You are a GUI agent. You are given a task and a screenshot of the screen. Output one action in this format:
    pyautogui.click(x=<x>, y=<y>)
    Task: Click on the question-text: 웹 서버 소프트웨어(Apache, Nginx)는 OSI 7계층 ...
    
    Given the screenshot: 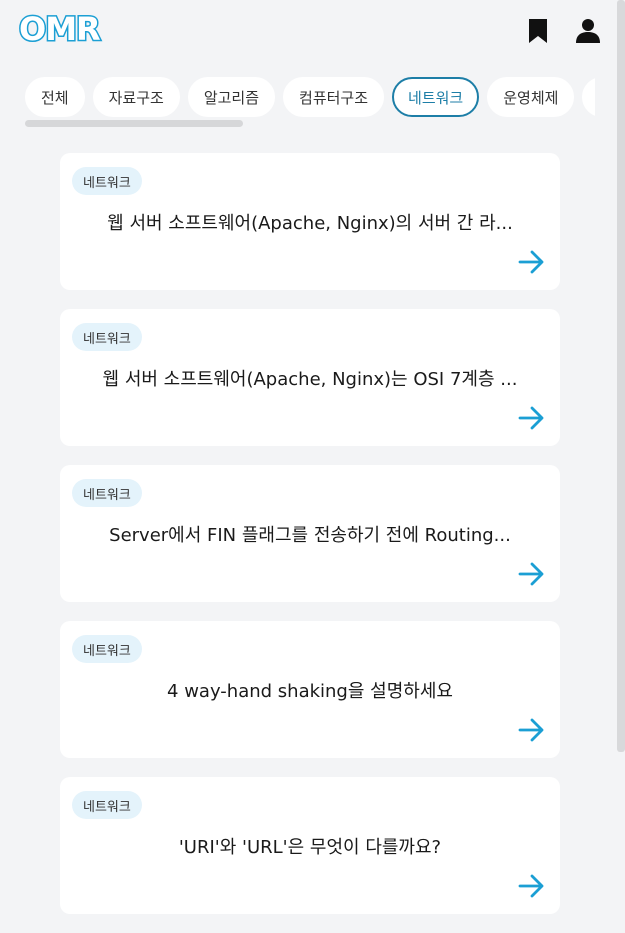 What is the action you would take?
    pyautogui.click(x=310, y=379)
    